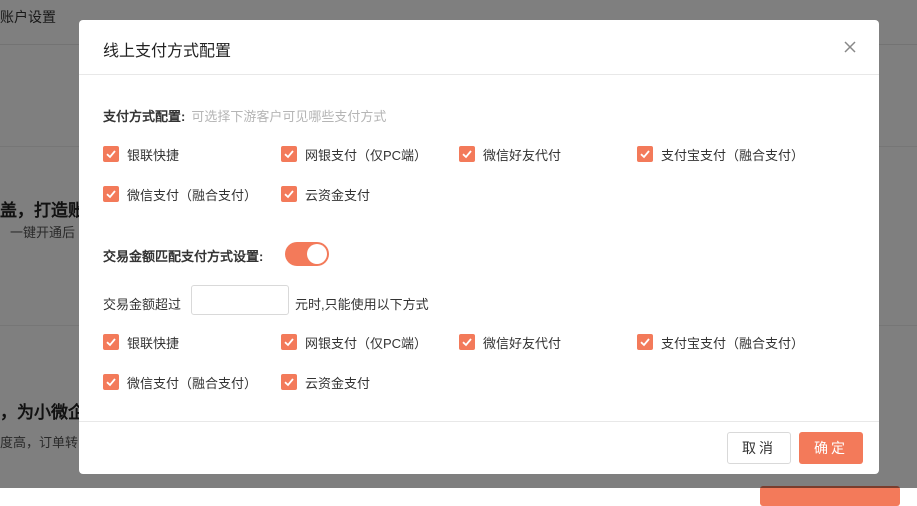 This screenshot has height=506, width=917. What do you see at coordinates (144, 116) in the screenshot?
I see `section-title: 支付方式配置:` at bounding box center [144, 116].